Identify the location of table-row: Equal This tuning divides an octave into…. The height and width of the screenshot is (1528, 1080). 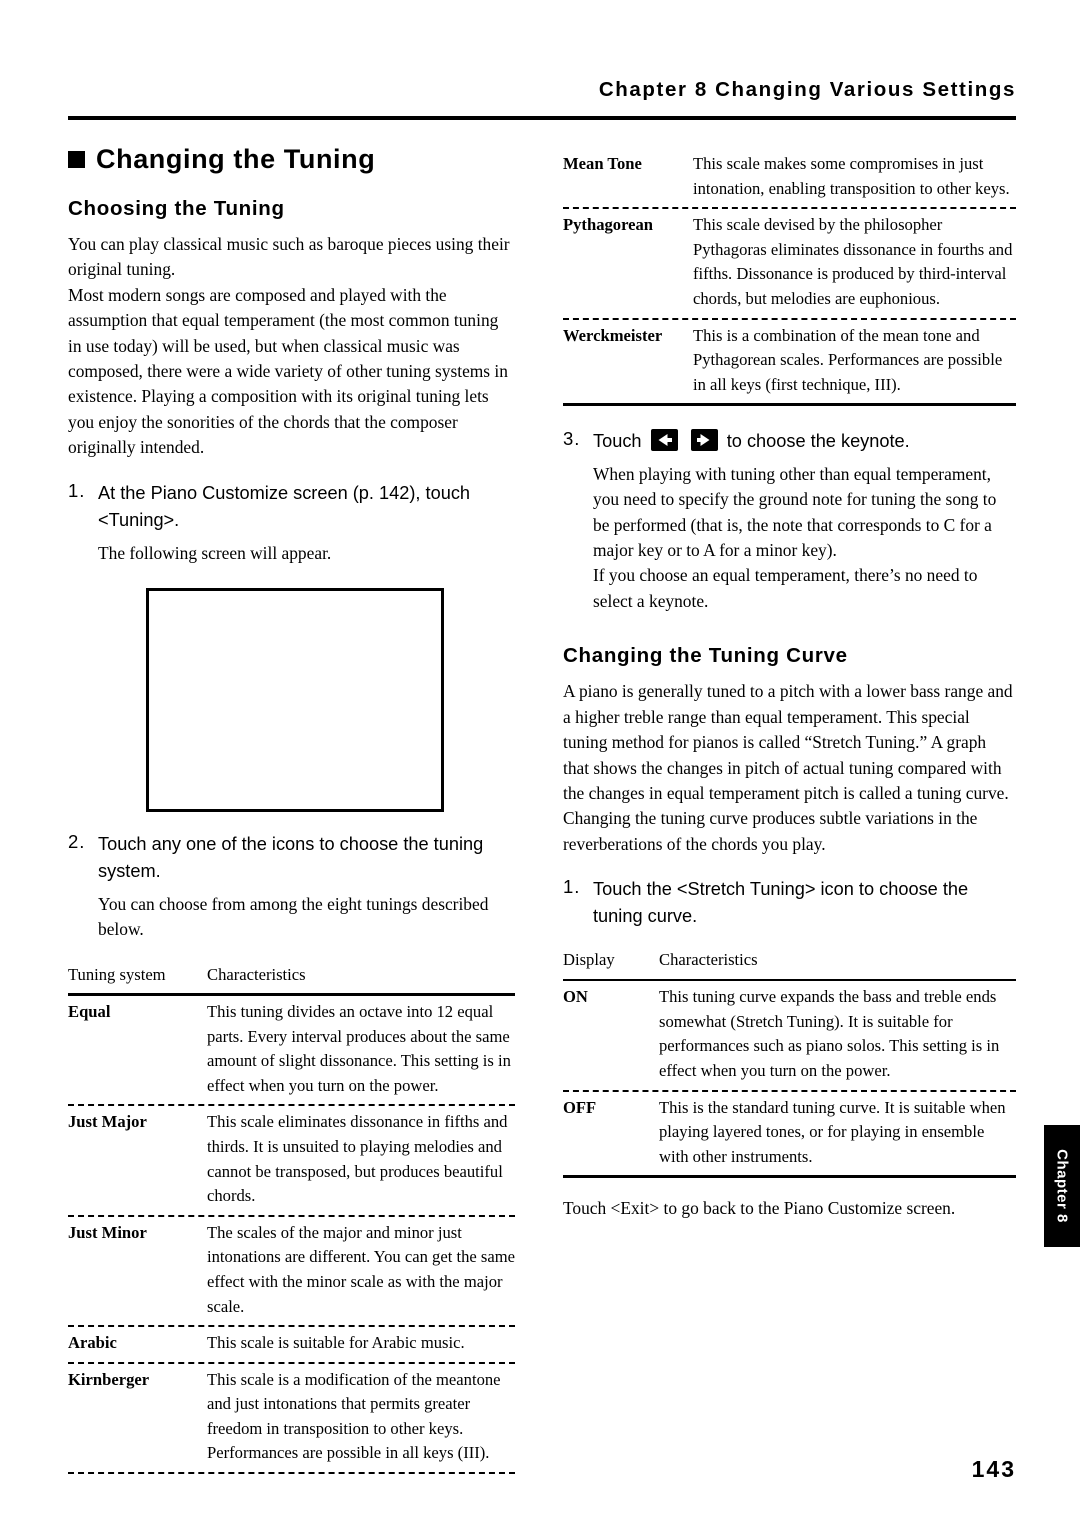
(291, 1050).